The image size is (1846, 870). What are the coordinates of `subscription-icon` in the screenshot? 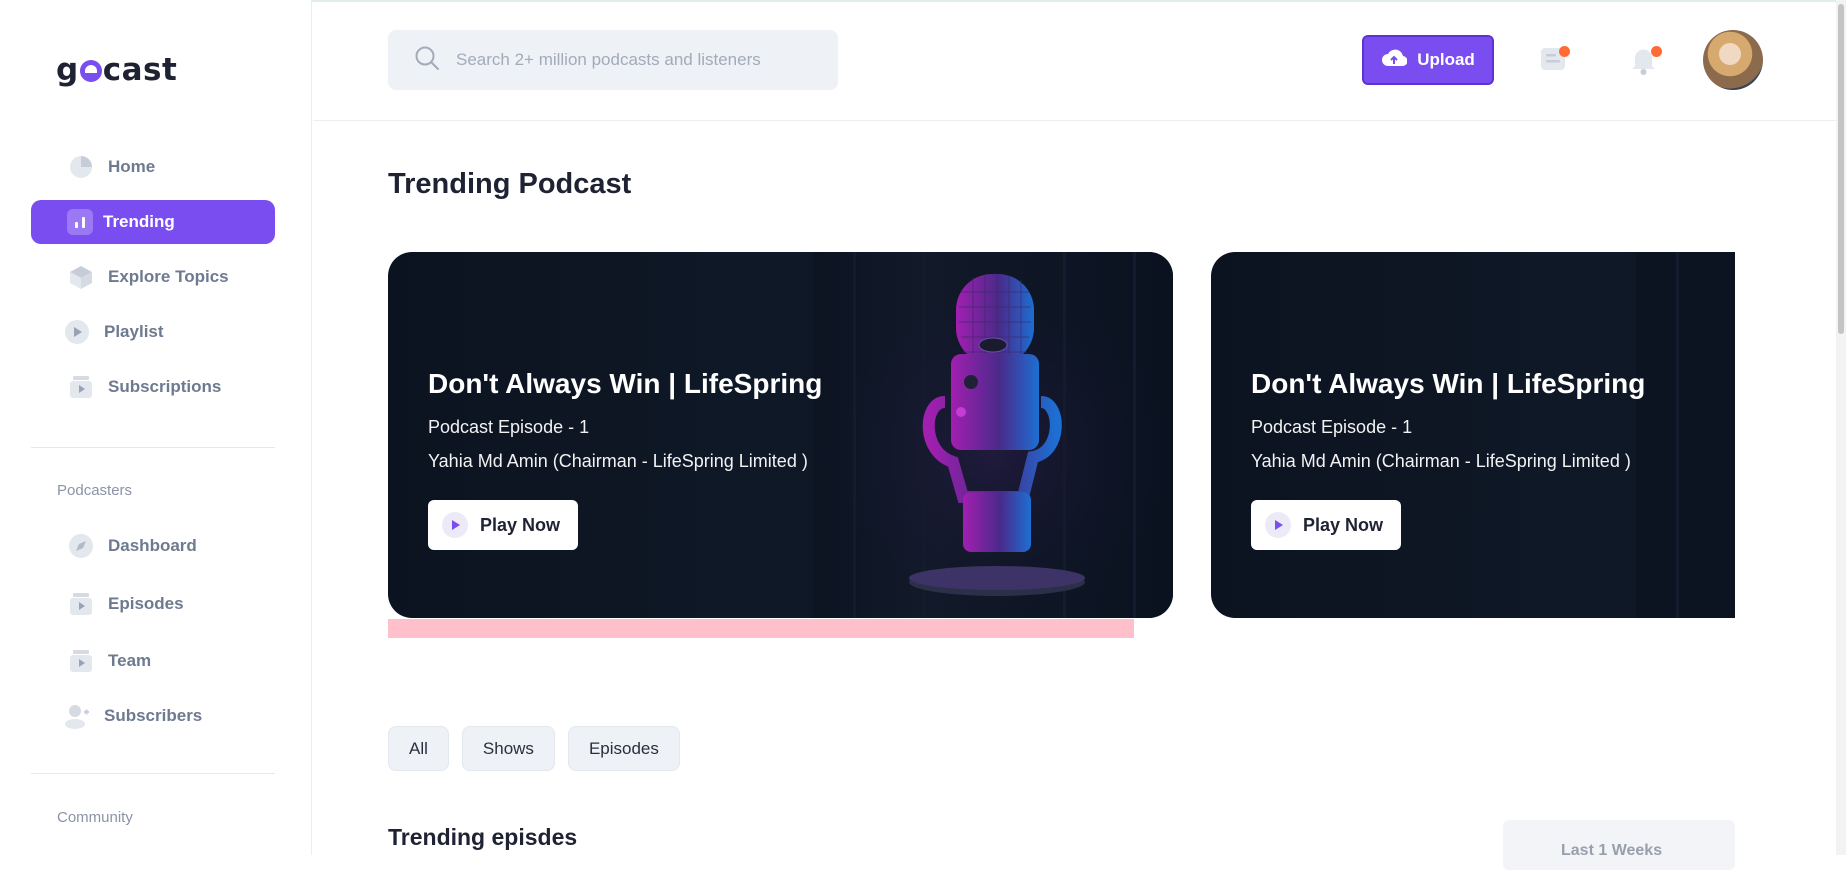 It's located at (81, 387).